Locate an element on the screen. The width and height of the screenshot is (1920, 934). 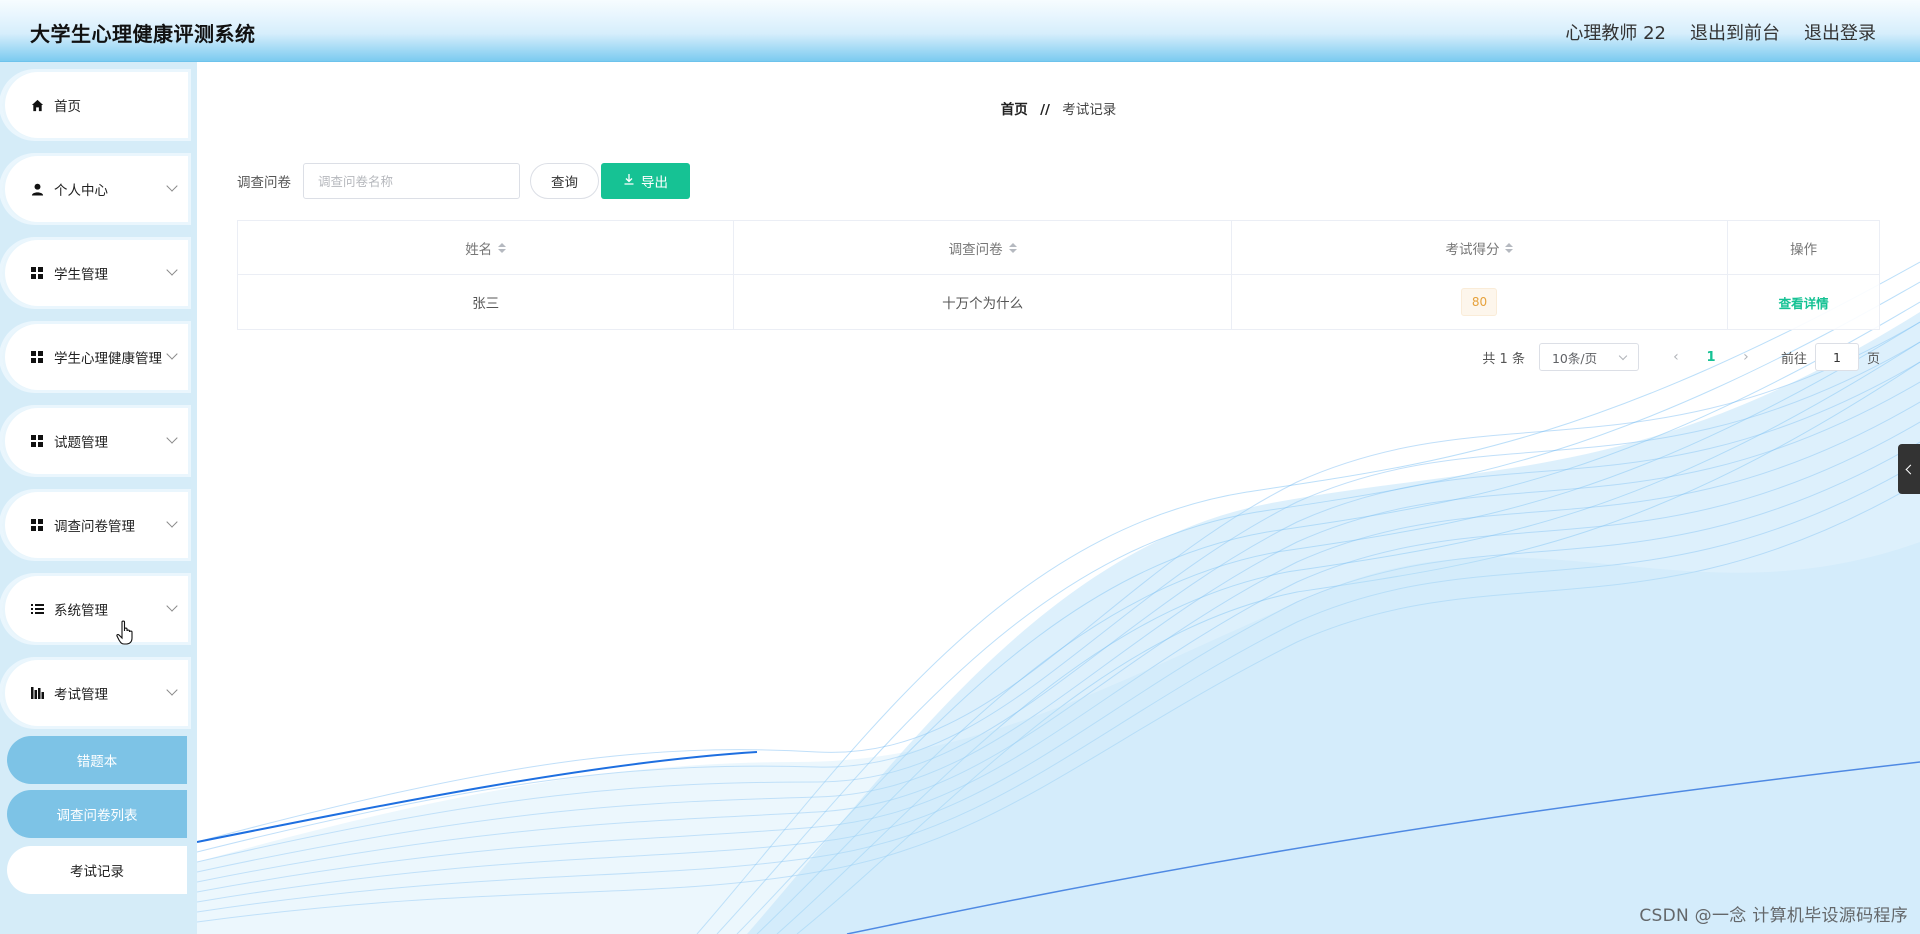
column-header-name: 姓名 is located at coordinates (486, 247).